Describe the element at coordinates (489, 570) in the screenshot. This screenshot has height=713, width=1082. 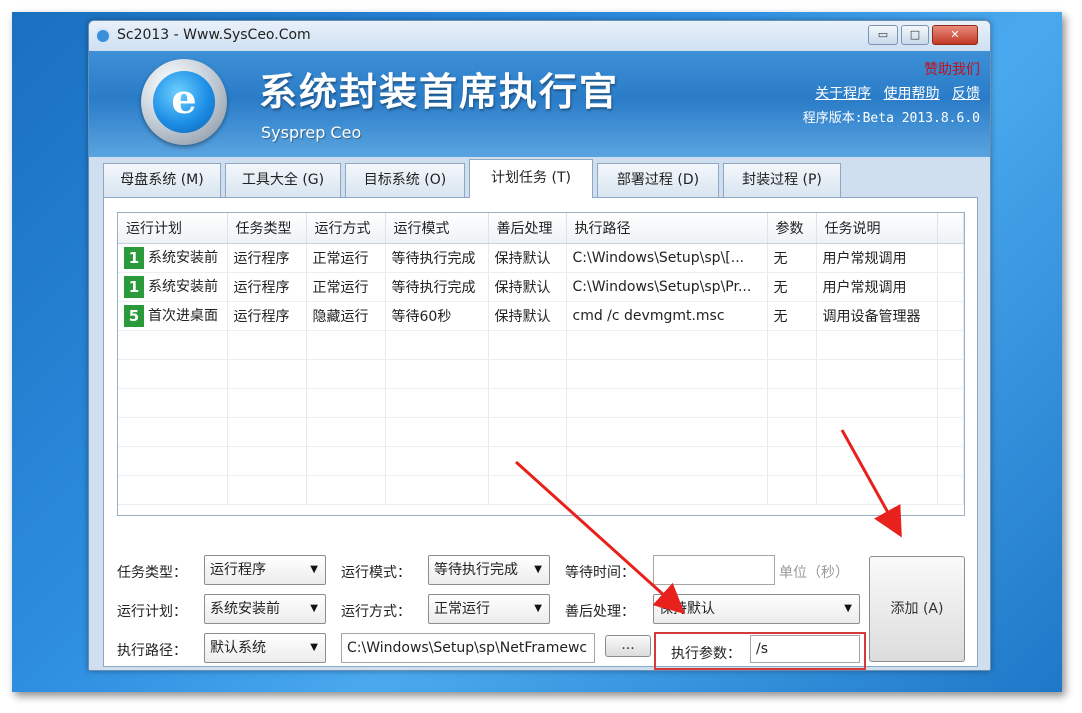
I see `run-mode-select: 等待执行完成 ▼` at that location.